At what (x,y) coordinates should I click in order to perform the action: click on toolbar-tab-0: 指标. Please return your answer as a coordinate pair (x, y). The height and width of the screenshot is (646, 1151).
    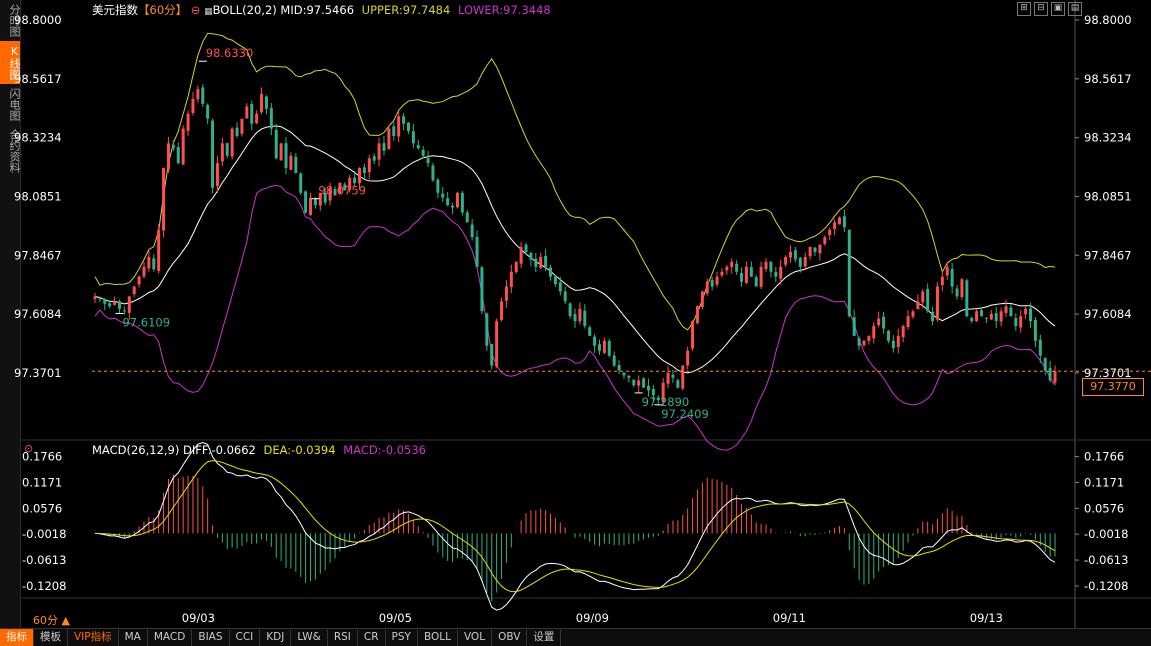
    Looking at the image, I should click on (17, 637).